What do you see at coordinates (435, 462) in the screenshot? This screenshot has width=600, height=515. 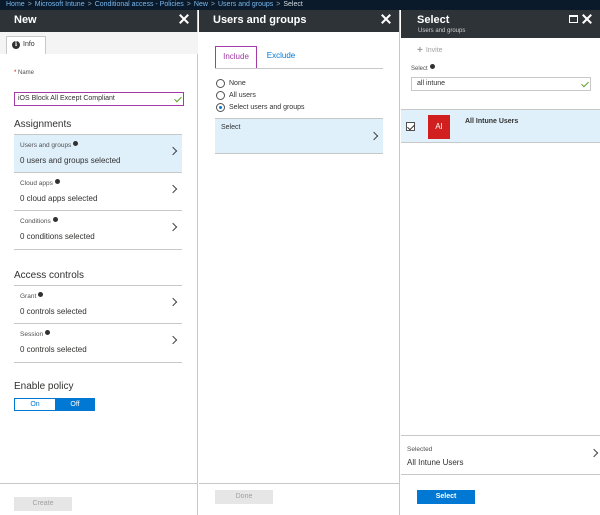 I see `selected-value: All Intune Users` at bounding box center [435, 462].